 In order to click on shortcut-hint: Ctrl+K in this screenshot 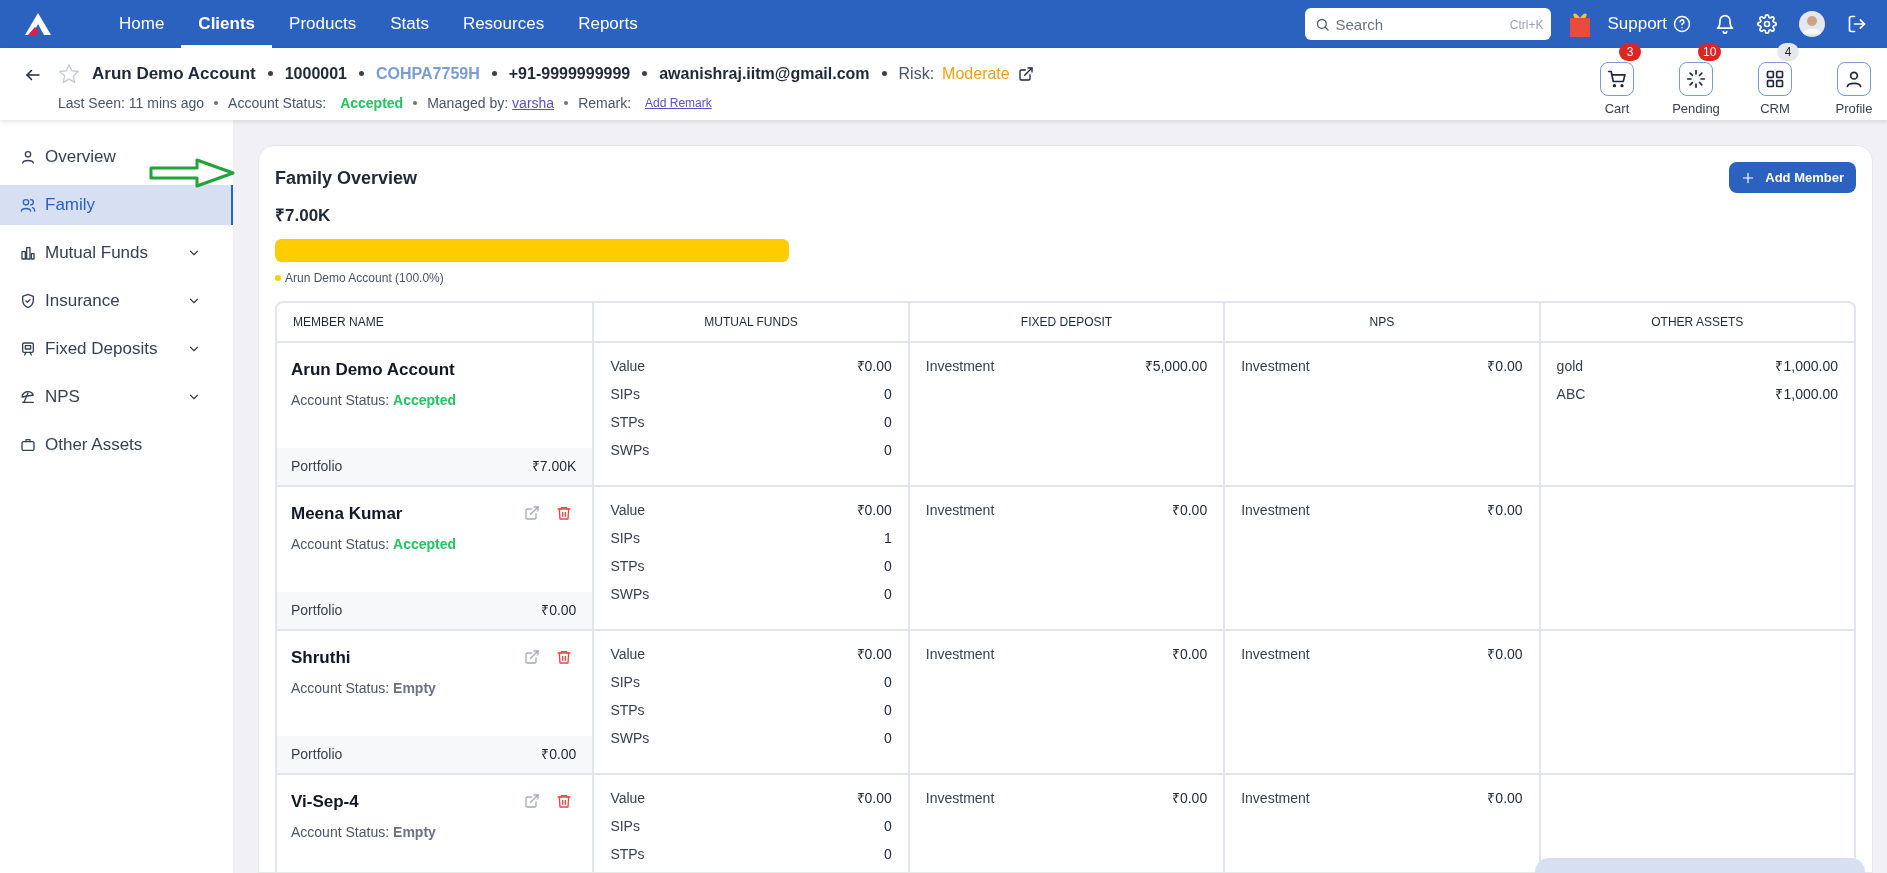, I will do `click(1526, 25)`.